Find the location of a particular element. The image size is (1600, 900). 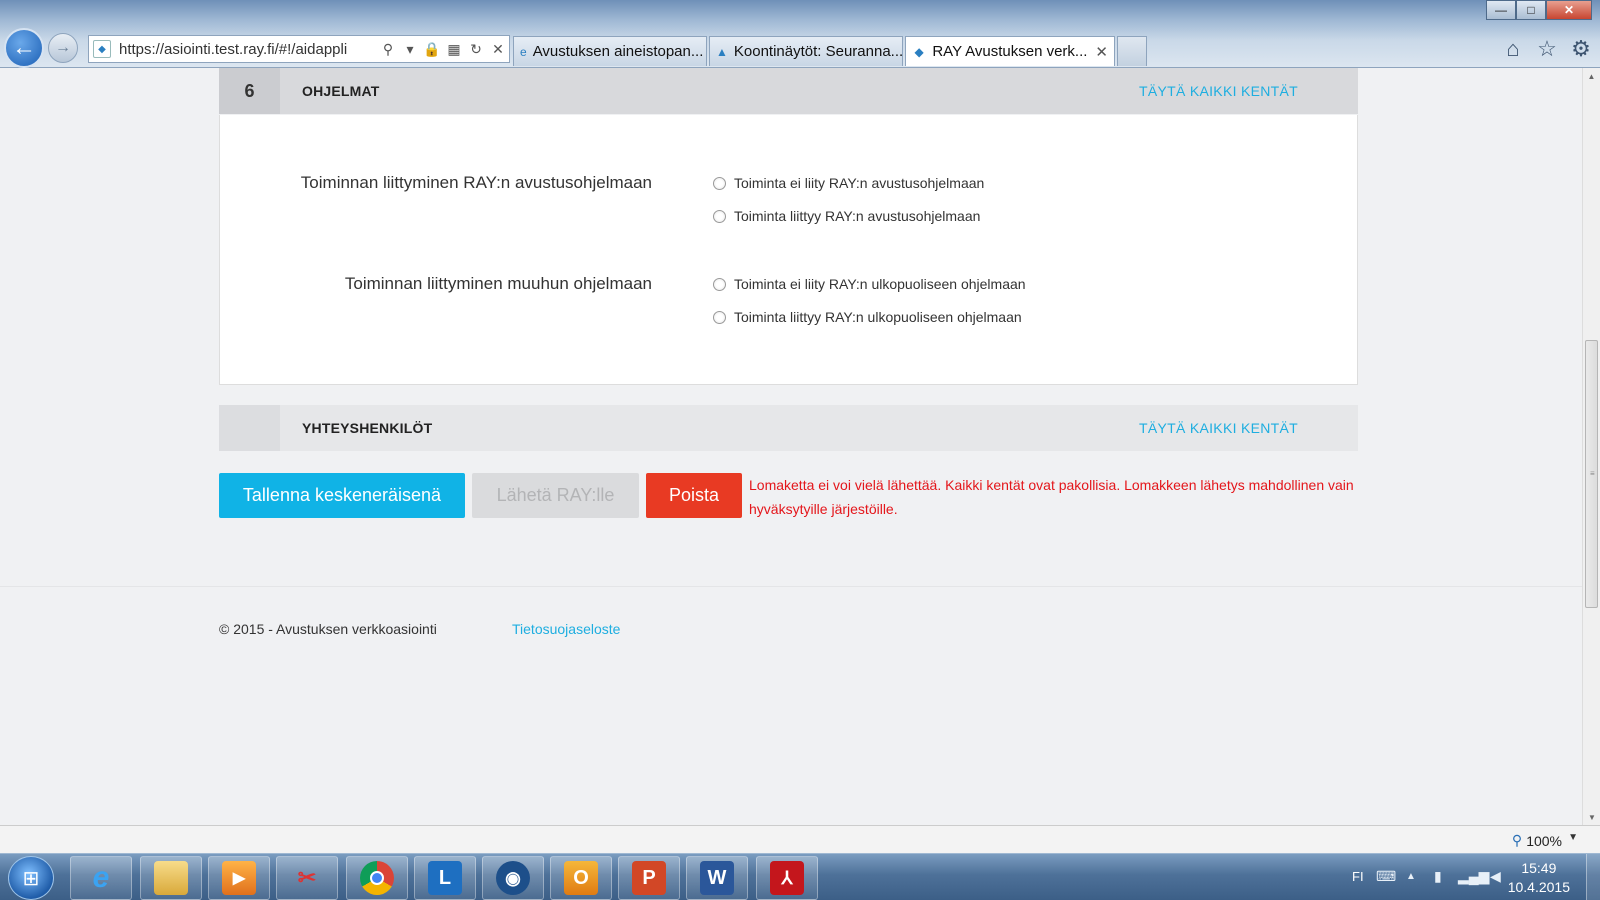

signal-icon: ▂▄▆ is located at coordinates (1473, 876).